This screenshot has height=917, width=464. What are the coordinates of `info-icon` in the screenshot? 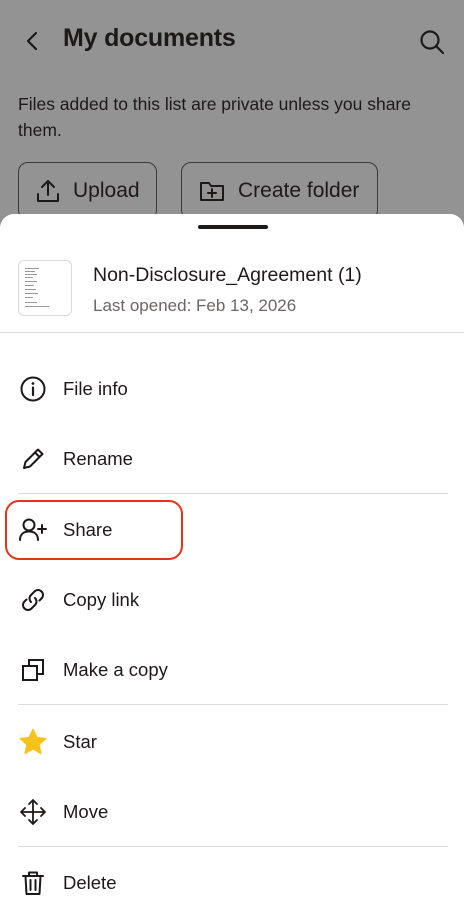 It's located at (33, 389).